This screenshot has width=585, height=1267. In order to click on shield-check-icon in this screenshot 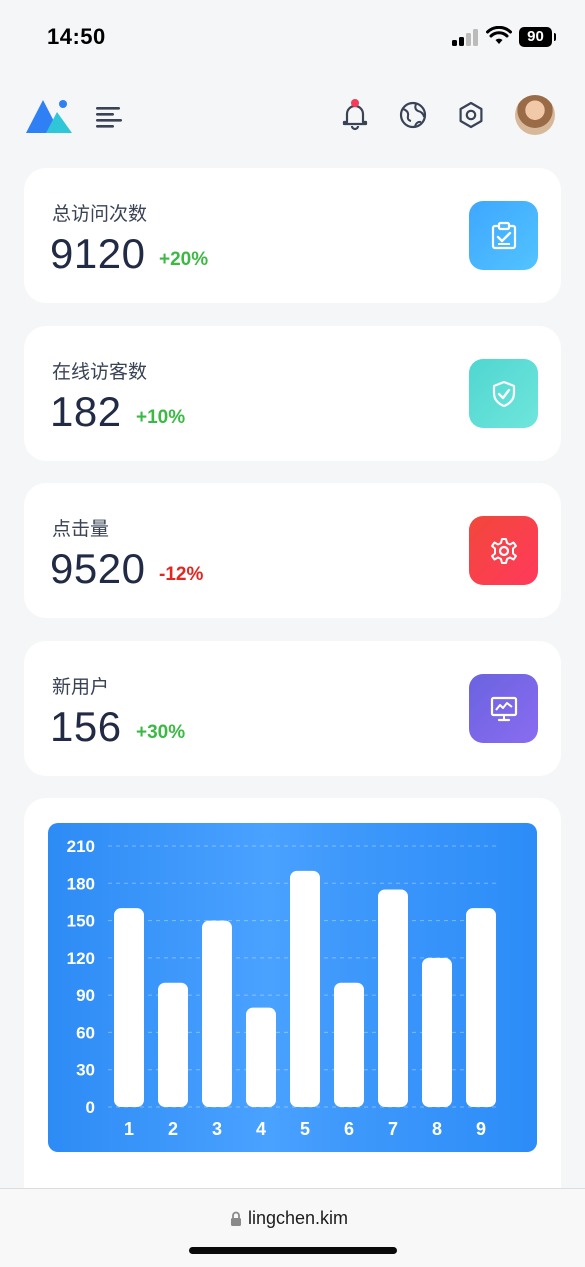, I will do `click(503, 393)`.